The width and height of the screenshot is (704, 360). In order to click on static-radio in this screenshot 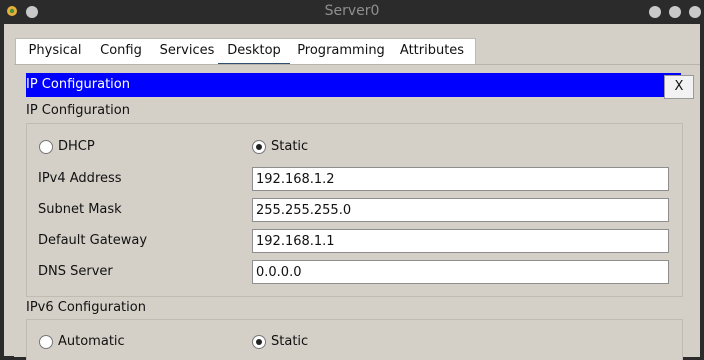, I will do `click(259, 147)`.